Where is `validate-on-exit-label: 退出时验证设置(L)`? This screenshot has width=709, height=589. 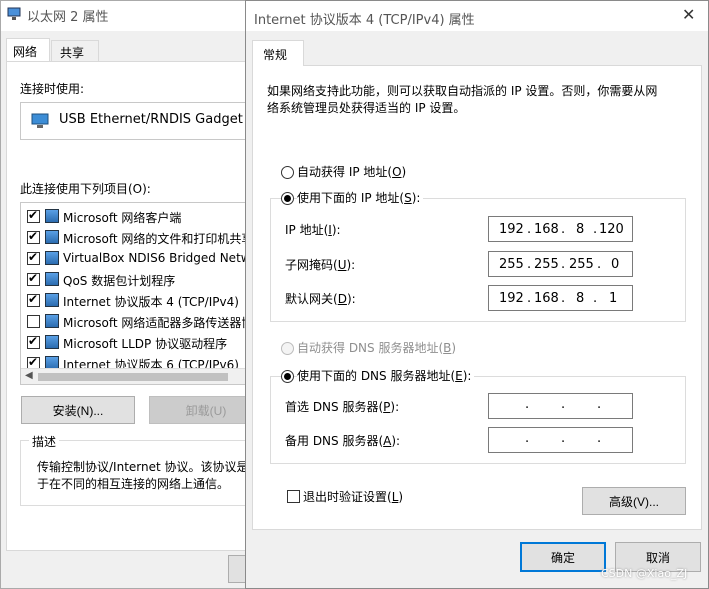
validate-on-exit-label: 退出时验证设置(L) is located at coordinates (353, 496).